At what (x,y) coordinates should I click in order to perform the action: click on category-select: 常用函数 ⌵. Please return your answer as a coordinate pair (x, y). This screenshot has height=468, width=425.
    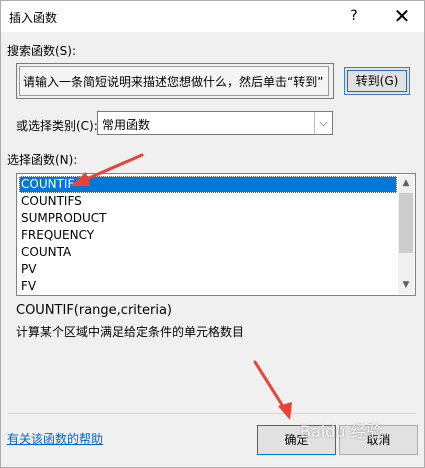
    Looking at the image, I should click on (215, 123).